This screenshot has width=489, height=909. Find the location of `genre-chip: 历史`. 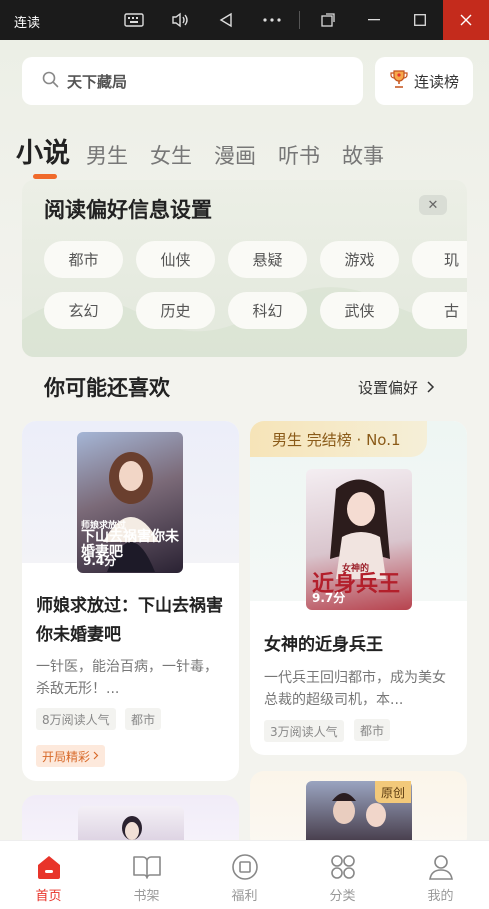

genre-chip: 历史 is located at coordinates (175, 310).